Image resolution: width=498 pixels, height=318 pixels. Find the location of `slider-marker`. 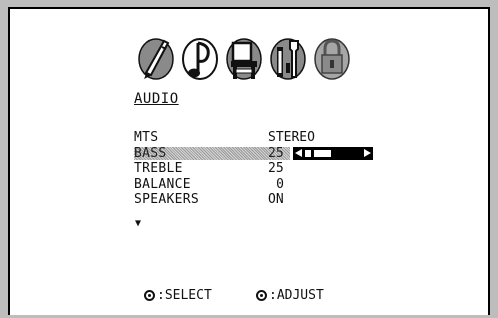

slider-marker is located at coordinates (312, 153).